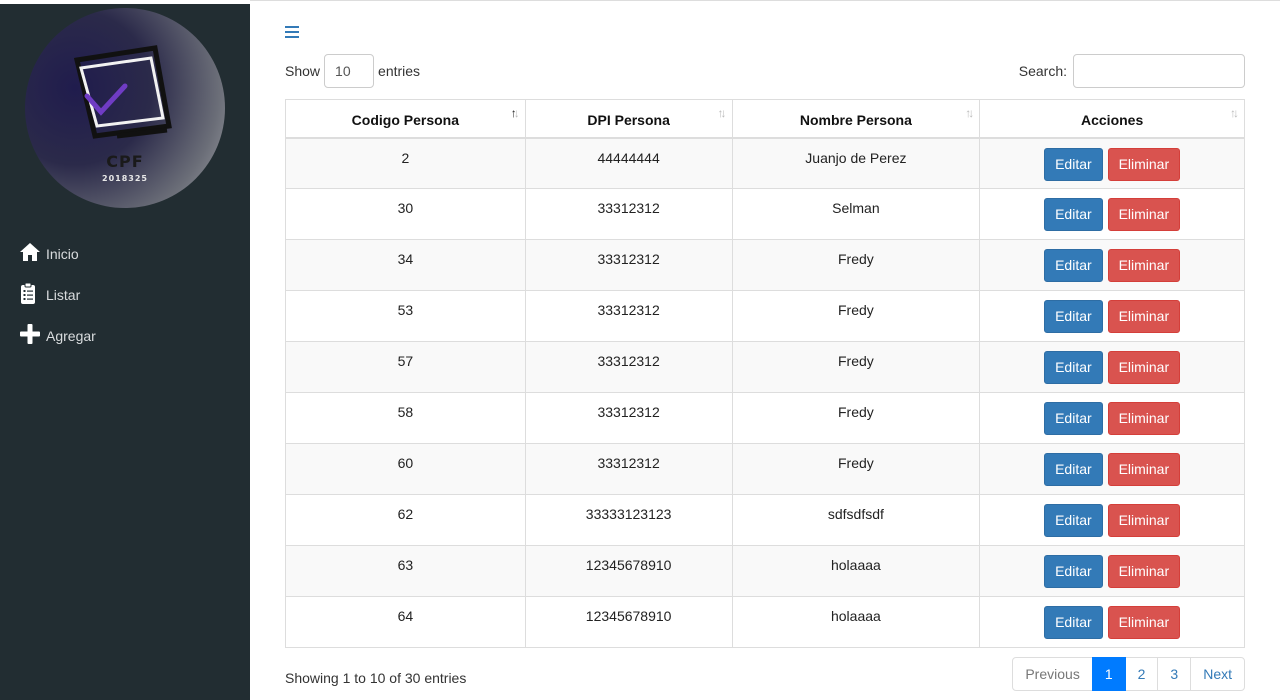  Describe the element at coordinates (628, 520) in the screenshot. I see `cell-dpi: 33333123123` at that location.